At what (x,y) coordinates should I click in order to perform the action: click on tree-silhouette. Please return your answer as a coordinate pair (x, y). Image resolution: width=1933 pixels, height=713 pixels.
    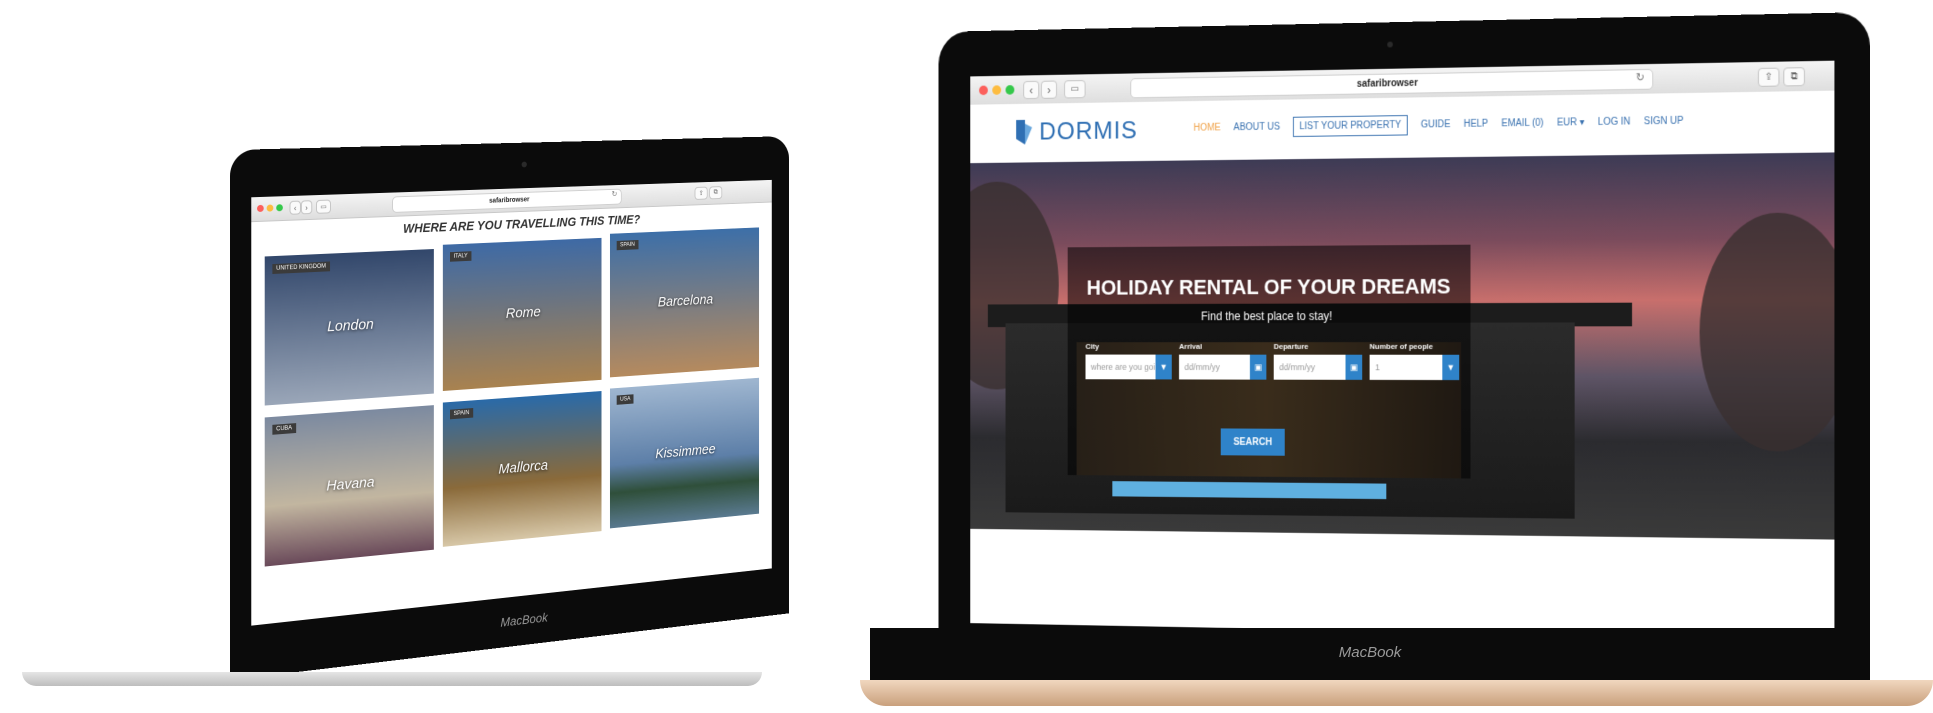
    Looking at the image, I should click on (1767, 332).